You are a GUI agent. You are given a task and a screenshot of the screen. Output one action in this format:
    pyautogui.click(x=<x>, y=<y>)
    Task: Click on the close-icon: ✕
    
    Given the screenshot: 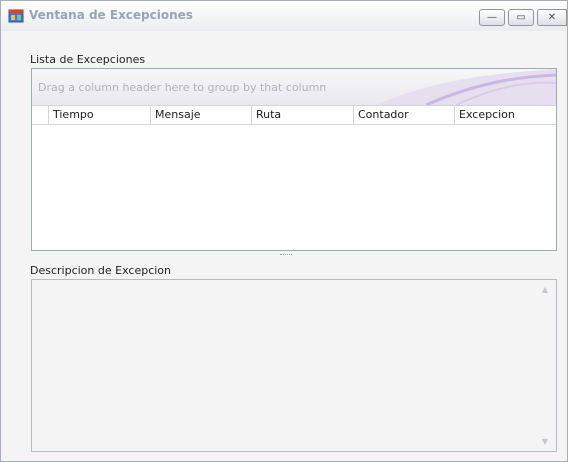 What is the action you would take?
    pyautogui.click(x=552, y=17)
    